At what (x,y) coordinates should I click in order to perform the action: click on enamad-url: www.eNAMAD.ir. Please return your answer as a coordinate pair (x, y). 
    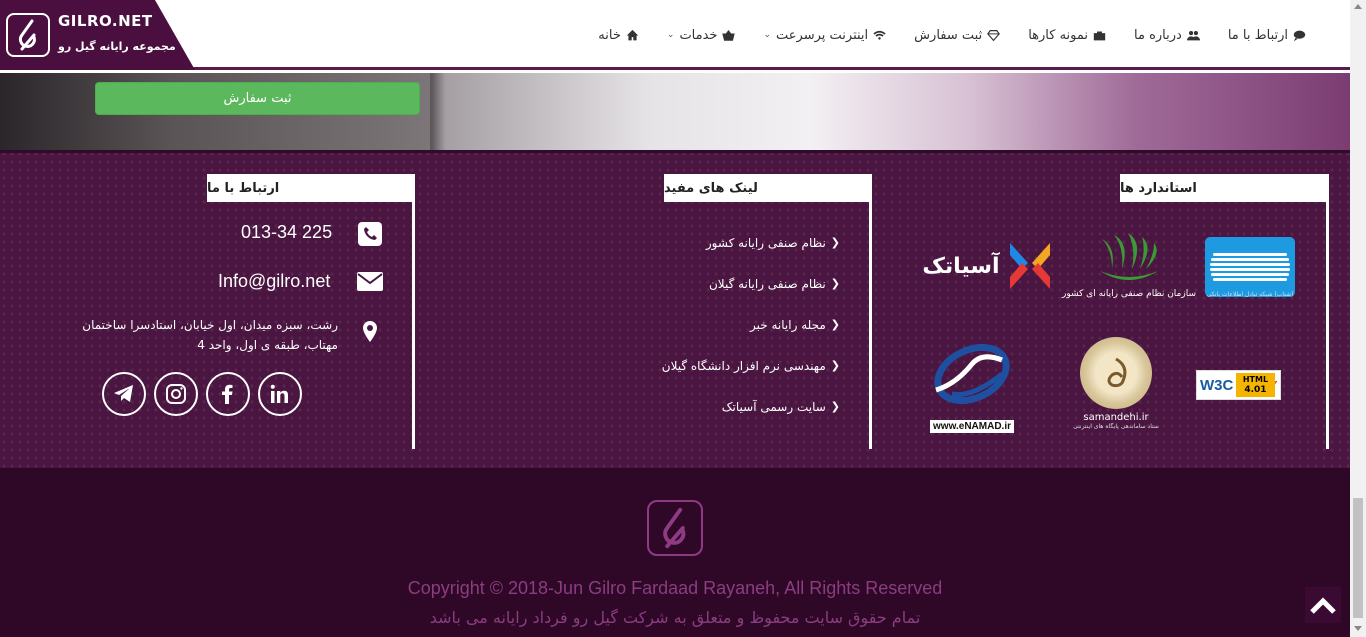
    Looking at the image, I should click on (972, 426).